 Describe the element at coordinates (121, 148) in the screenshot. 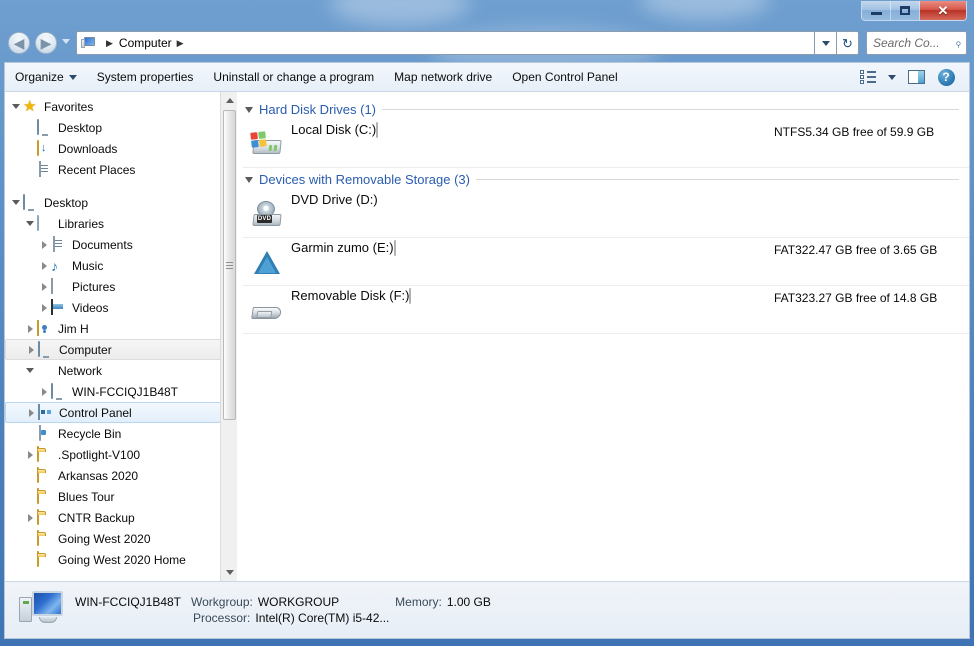

I see `sidebar-item-downloads: Downloads` at that location.